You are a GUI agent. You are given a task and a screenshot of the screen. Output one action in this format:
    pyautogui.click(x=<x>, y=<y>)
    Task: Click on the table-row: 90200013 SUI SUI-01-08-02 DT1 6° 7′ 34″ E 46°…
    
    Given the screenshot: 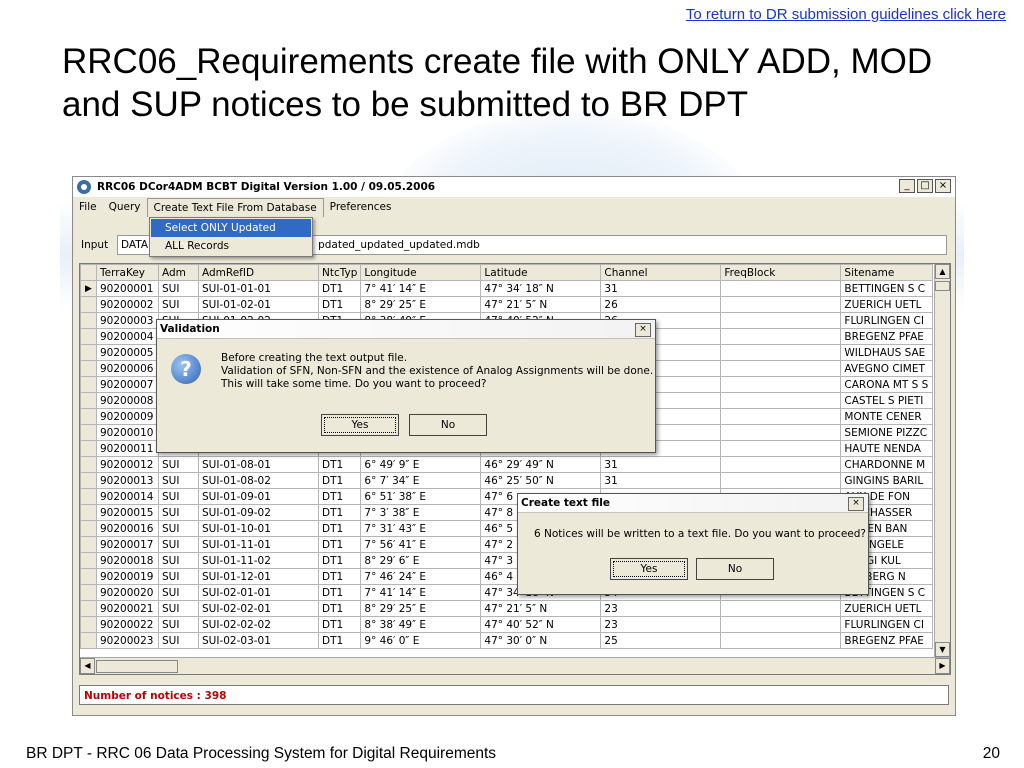 What is the action you would take?
    pyautogui.click(x=507, y=480)
    